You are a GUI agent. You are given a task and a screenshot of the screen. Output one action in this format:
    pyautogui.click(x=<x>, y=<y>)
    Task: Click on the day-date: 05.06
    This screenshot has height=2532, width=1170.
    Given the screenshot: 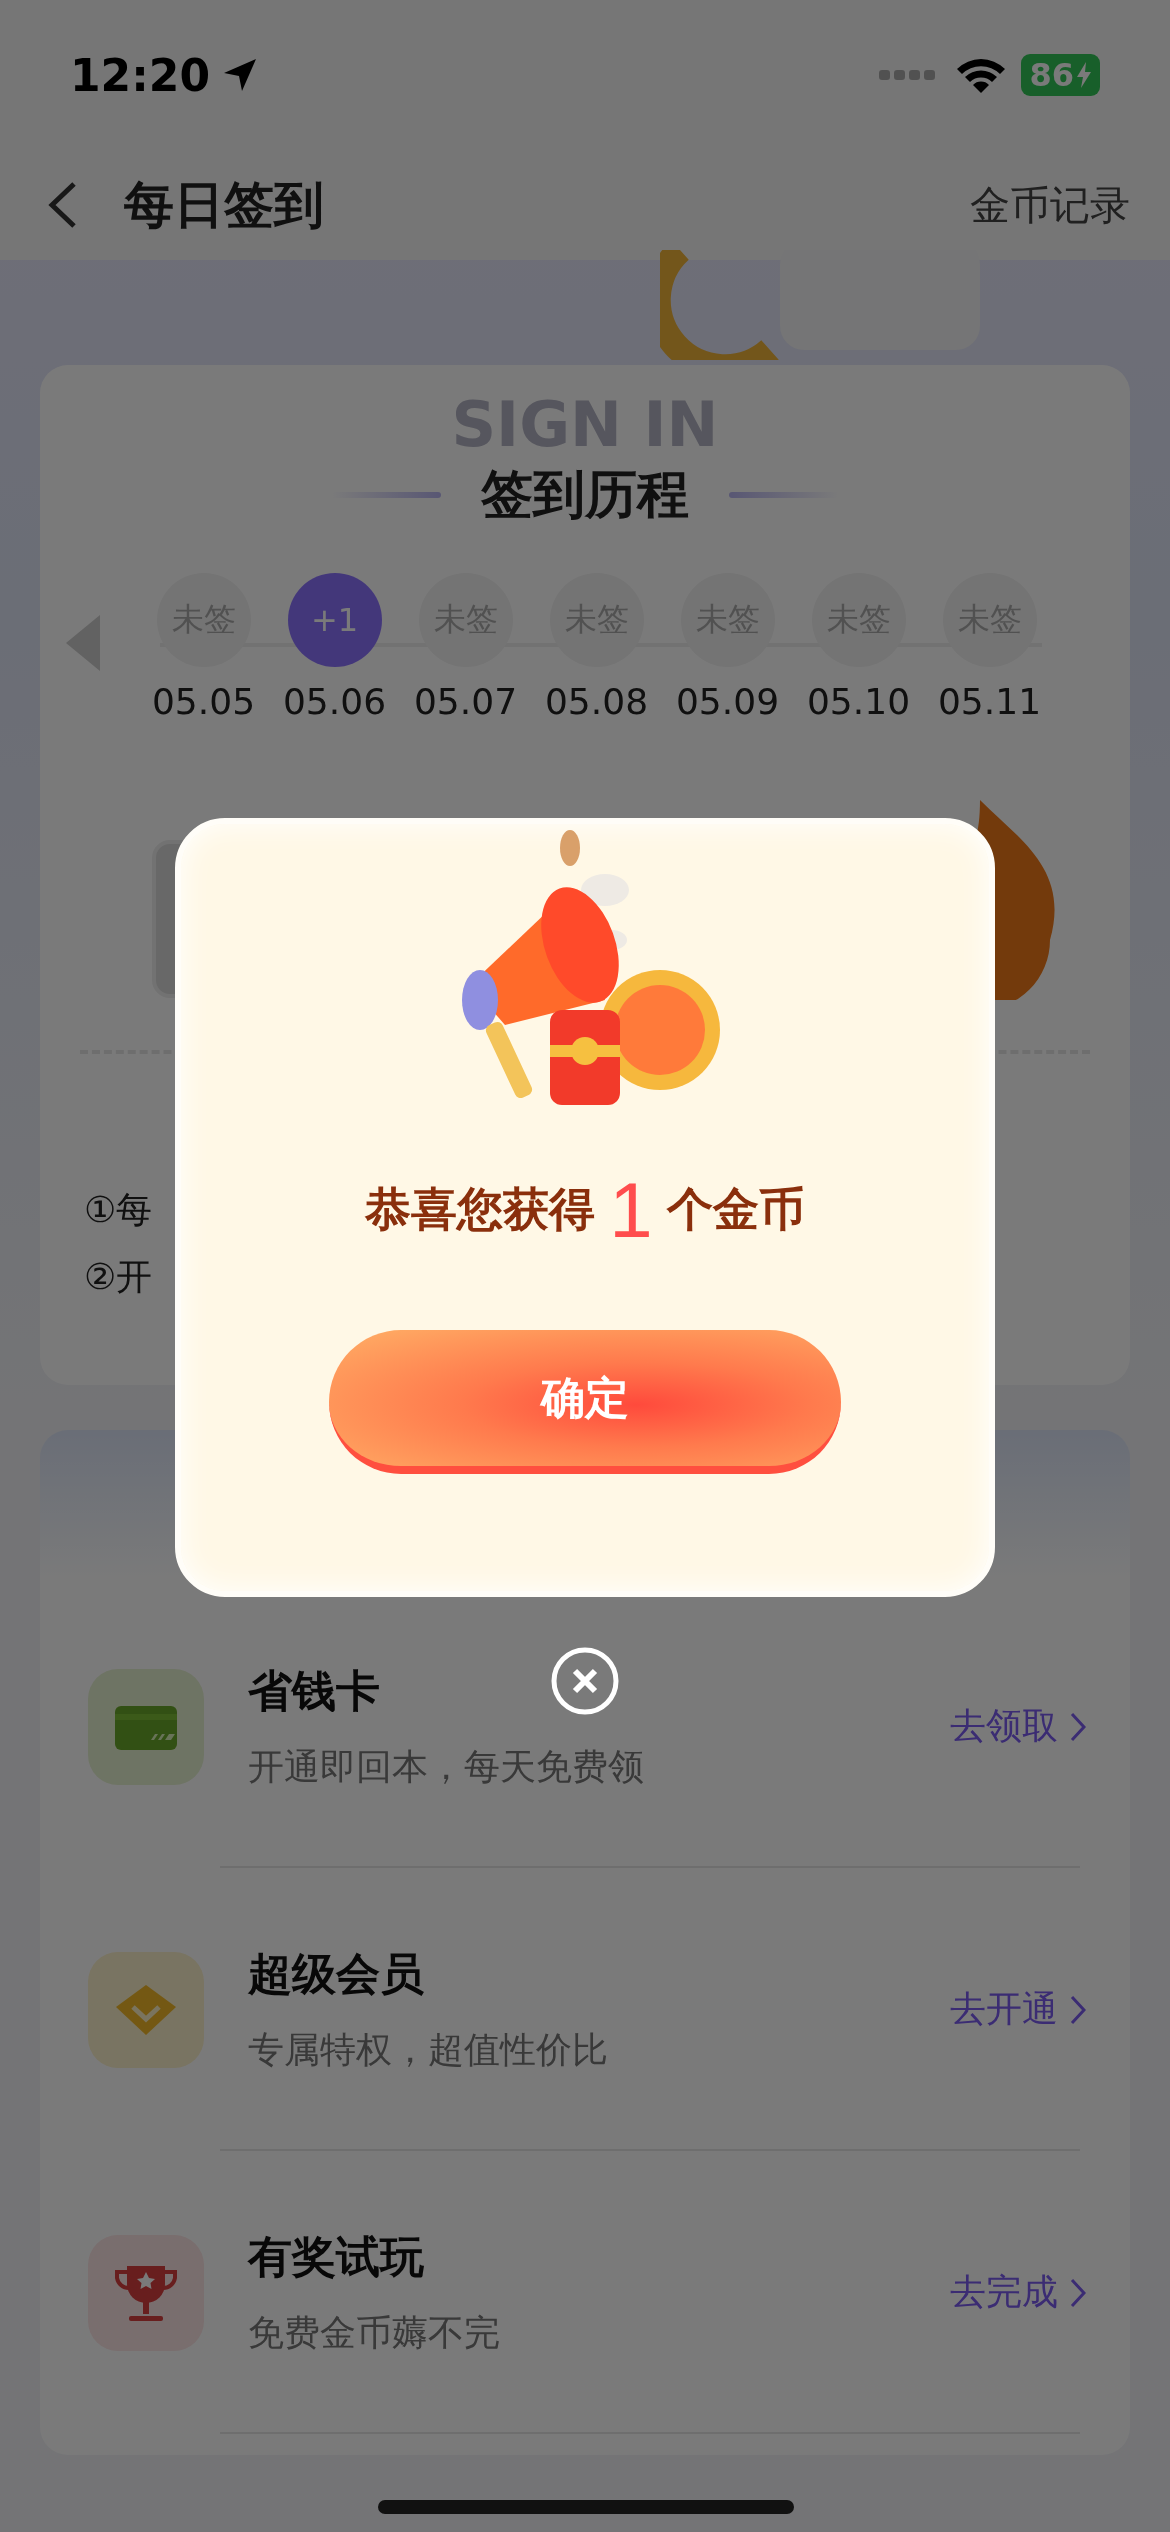 What is the action you would take?
    pyautogui.click(x=334, y=701)
    